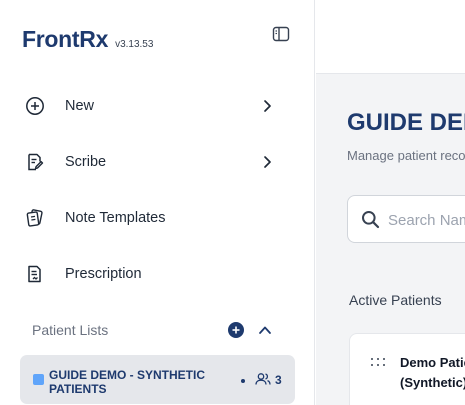  I want to click on patient-card: Demo Patient (Synthetic), so click(407, 369).